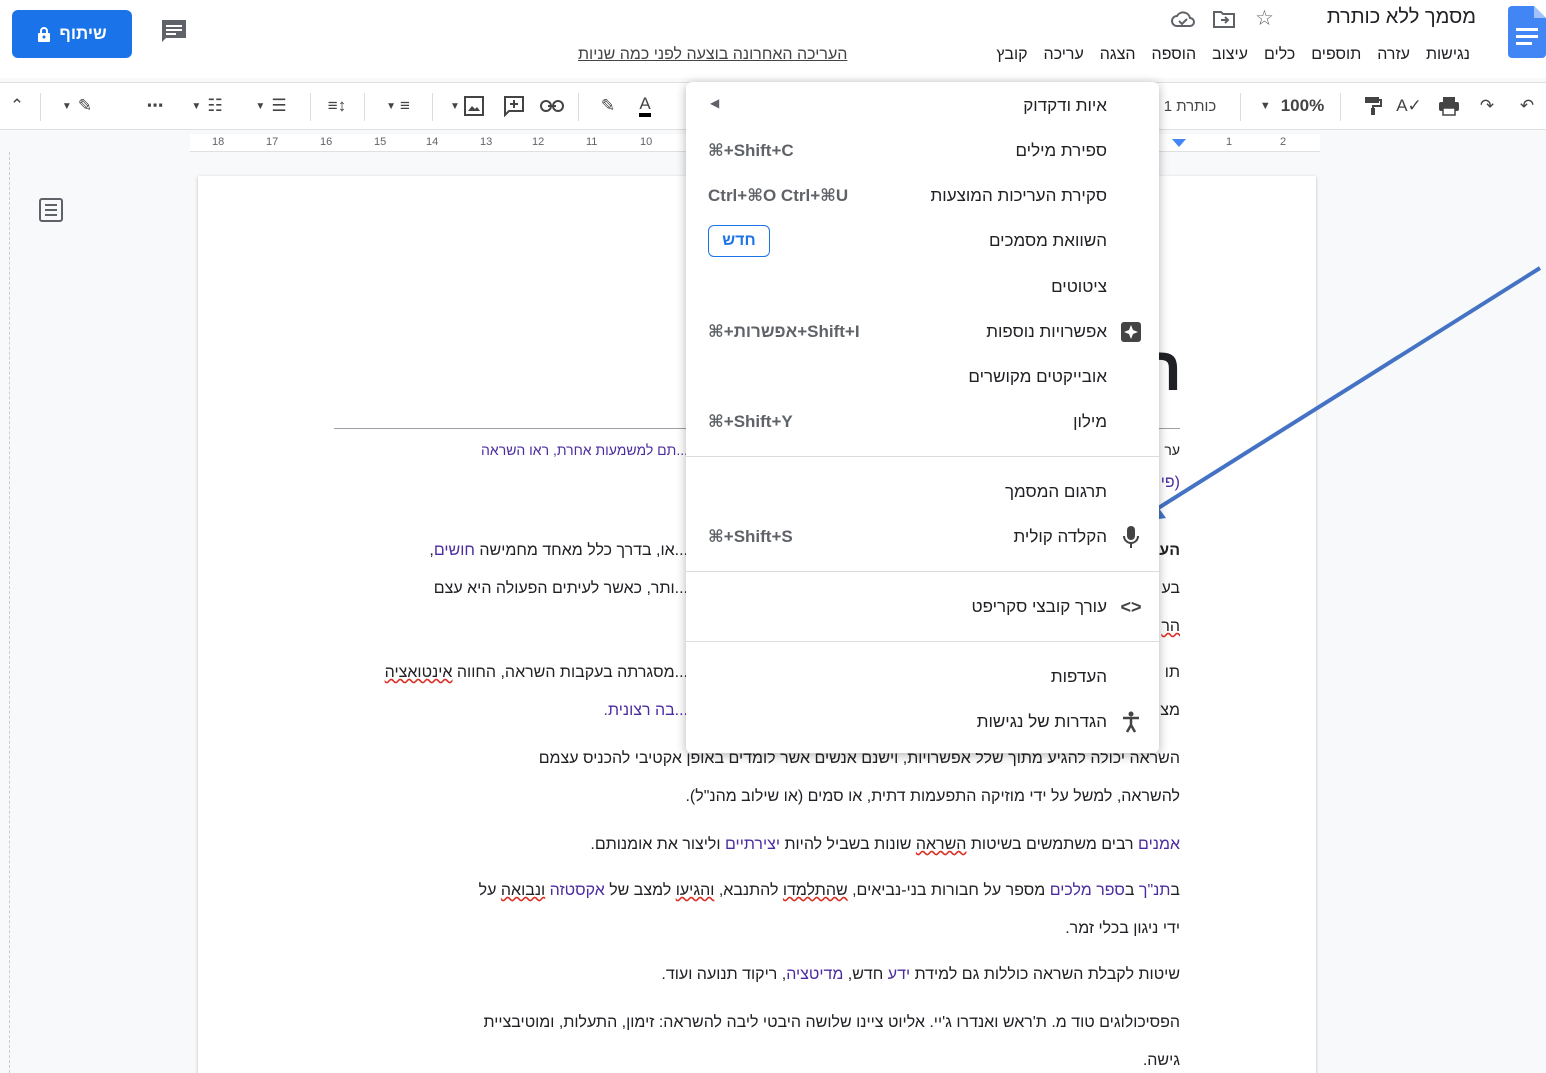  What do you see at coordinates (1393, 55) in the screenshot?
I see `menu-help: עזרה` at bounding box center [1393, 55].